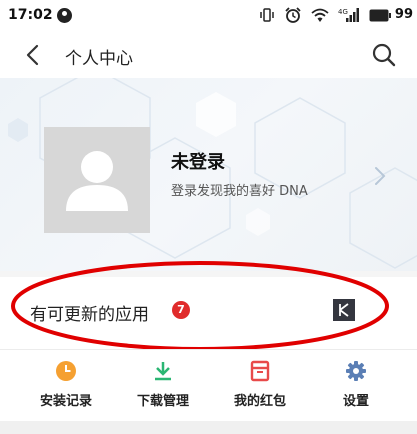 The width and height of the screenshot is (417, 434). I want to click on shortcut-label: 下载管理, so click(162, 401).